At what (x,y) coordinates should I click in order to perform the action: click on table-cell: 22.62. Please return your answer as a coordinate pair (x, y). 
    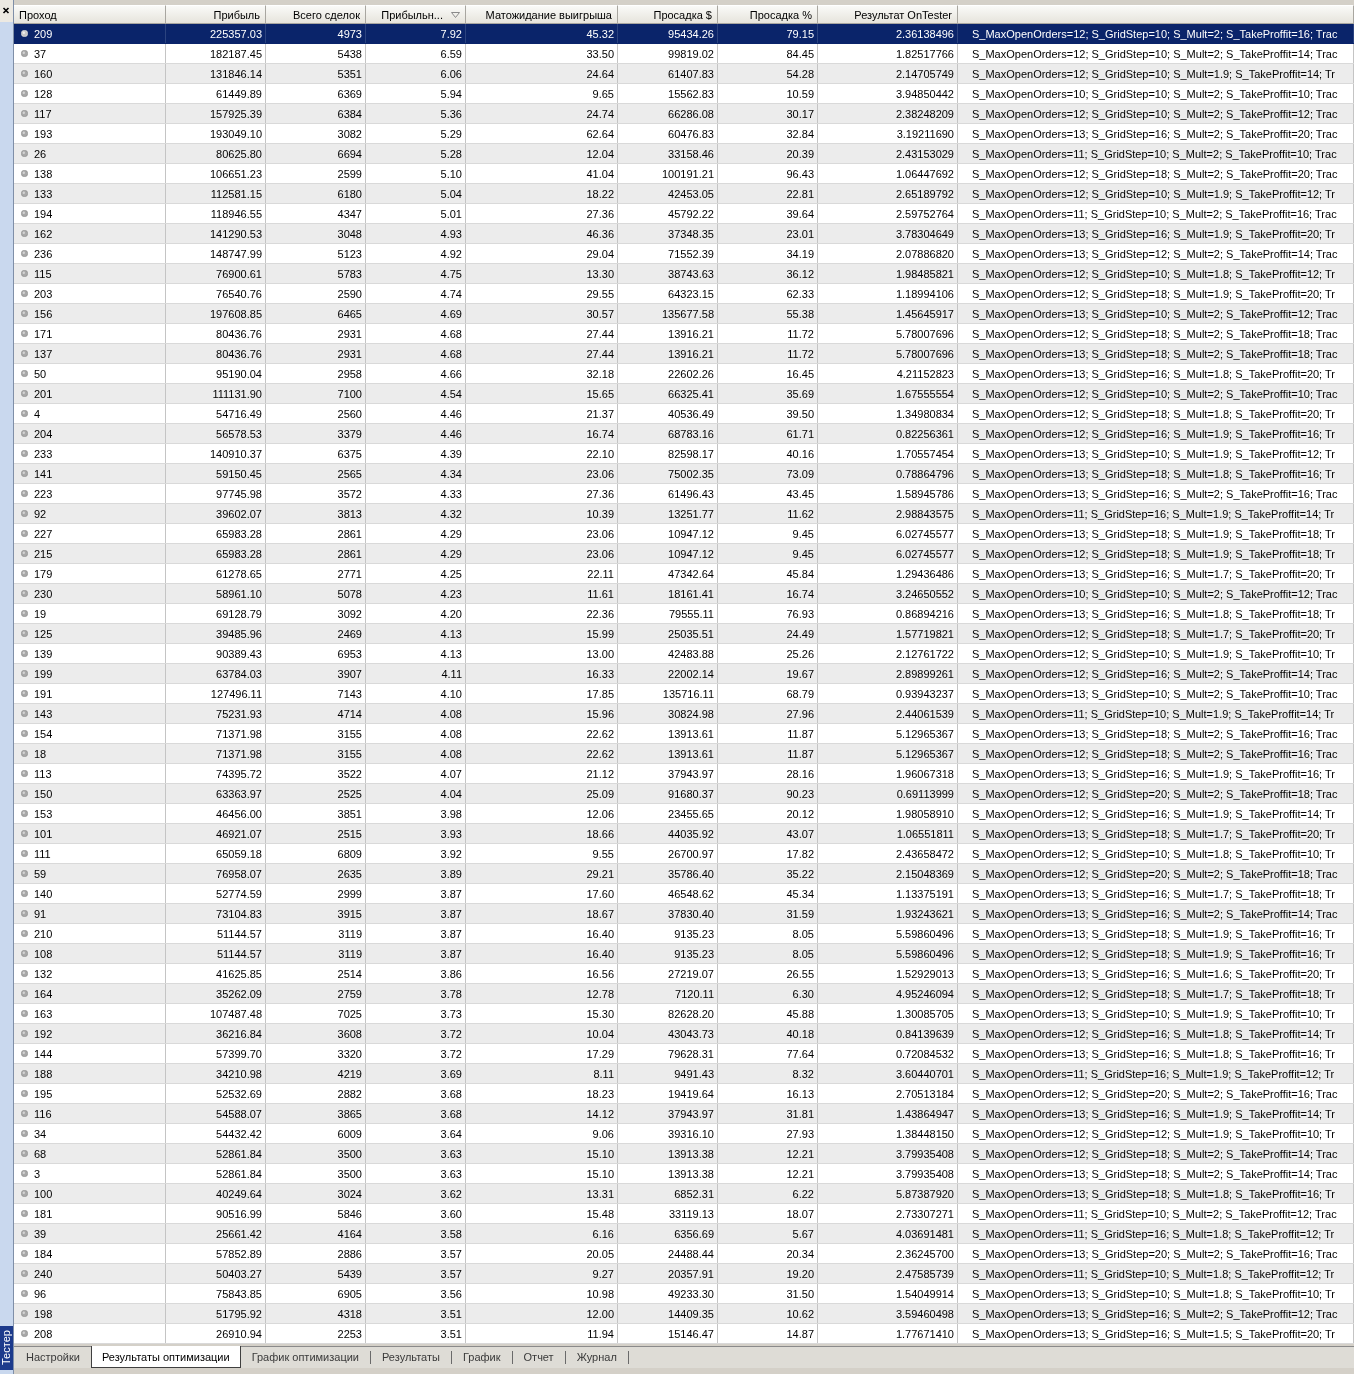
    Looking at the image, I should click on (542, 753).